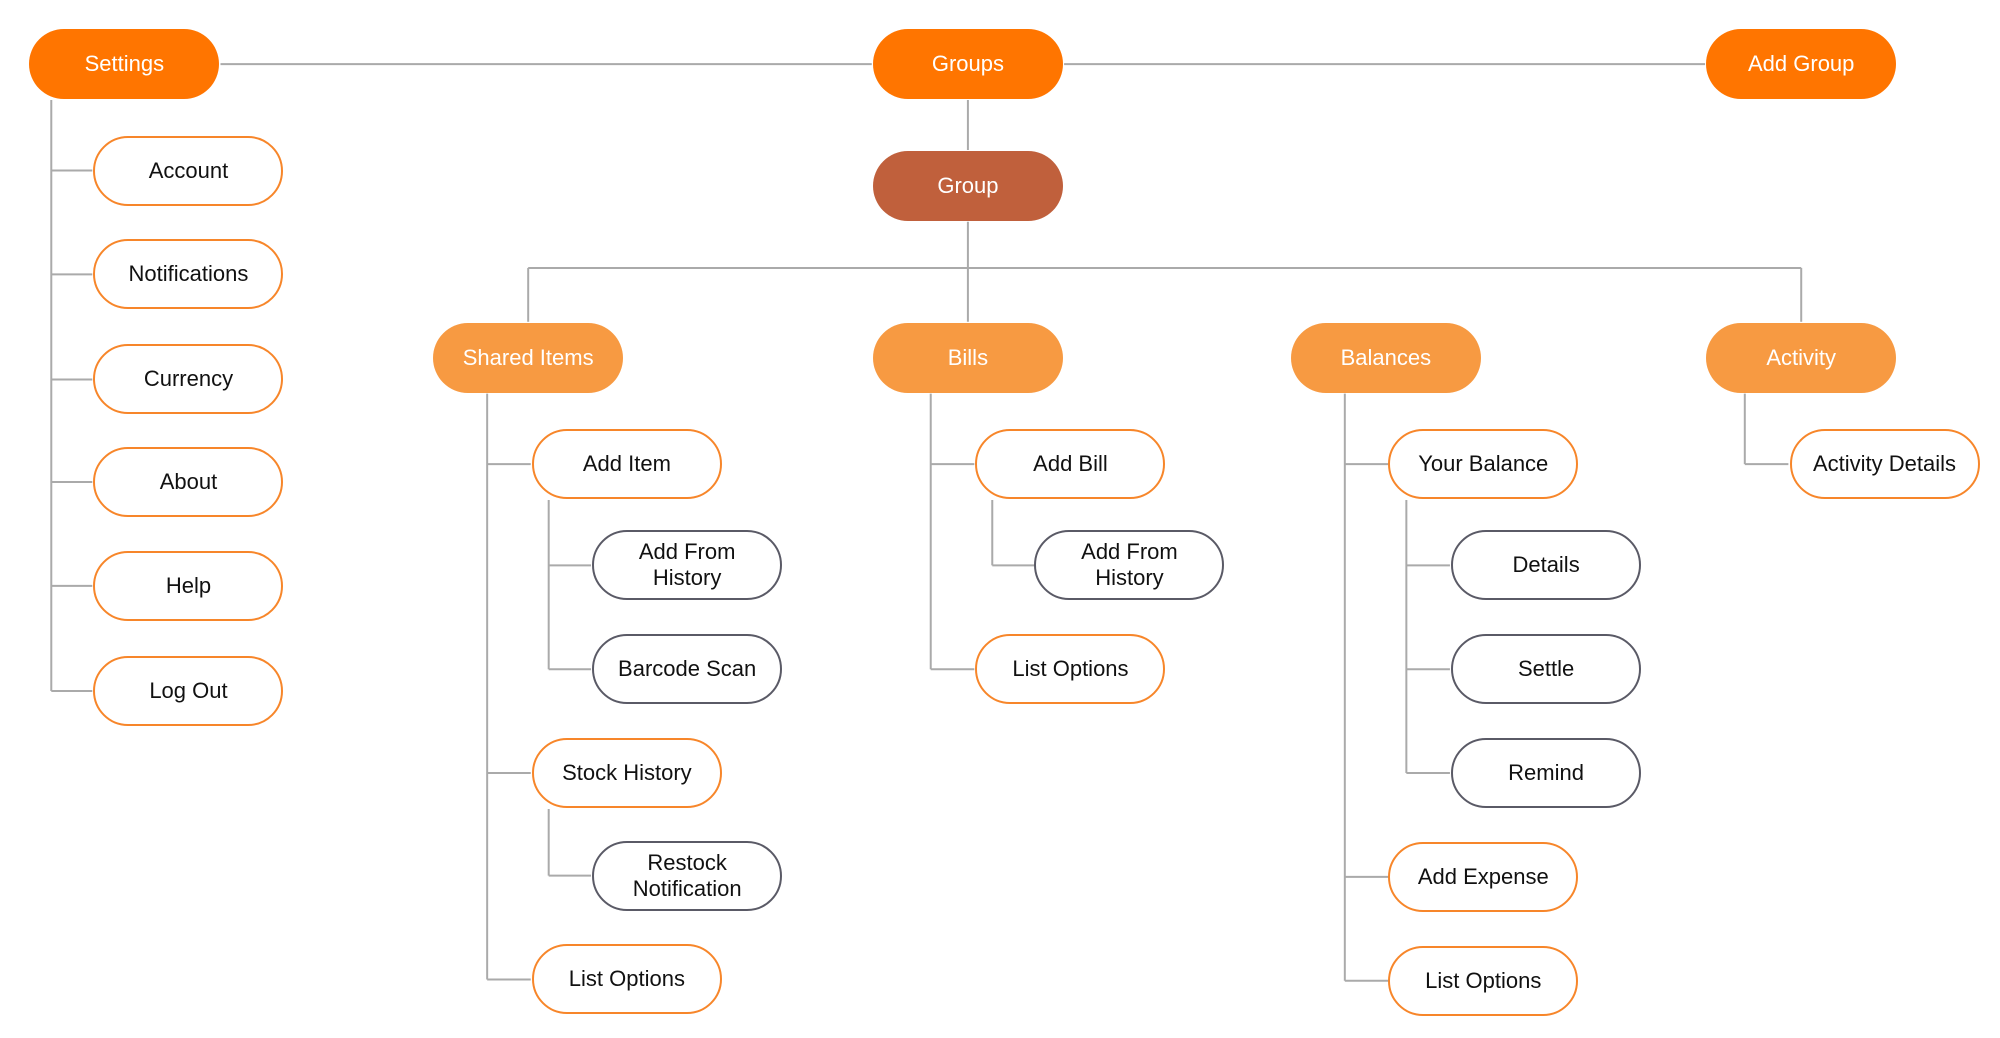  I want to click on node-label: Bills, so click(968, 357).